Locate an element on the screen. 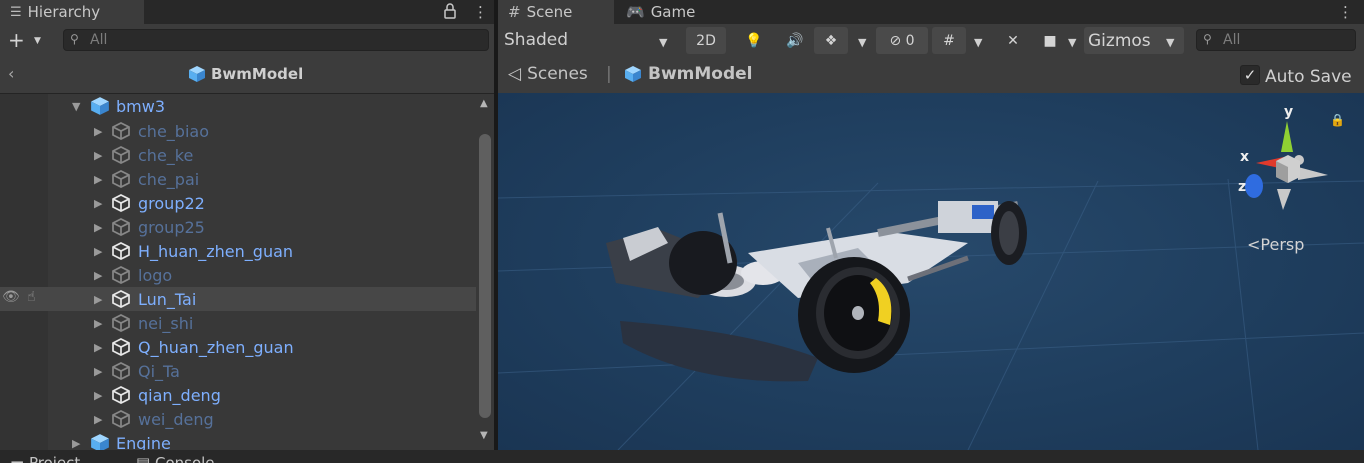 This screenshot has height=463, width=1364. tree-item: ▶ group22 is located at coordinates (262, 203).